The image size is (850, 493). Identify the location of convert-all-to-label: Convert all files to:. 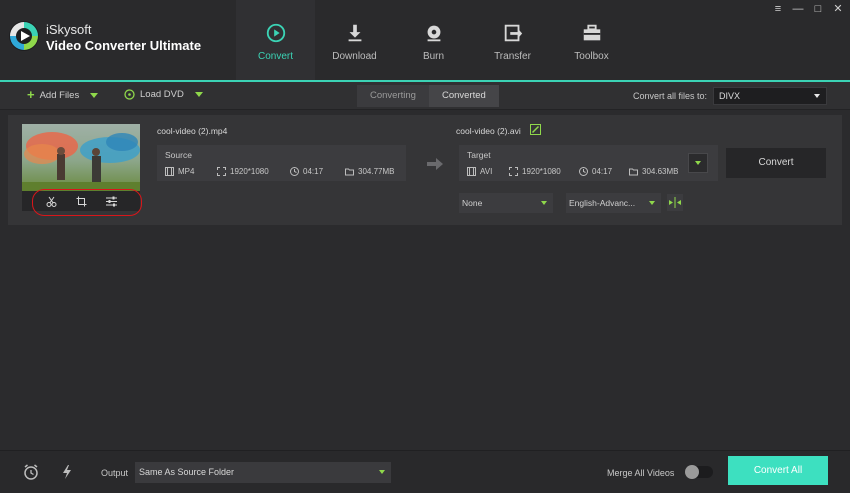
(670, 96).